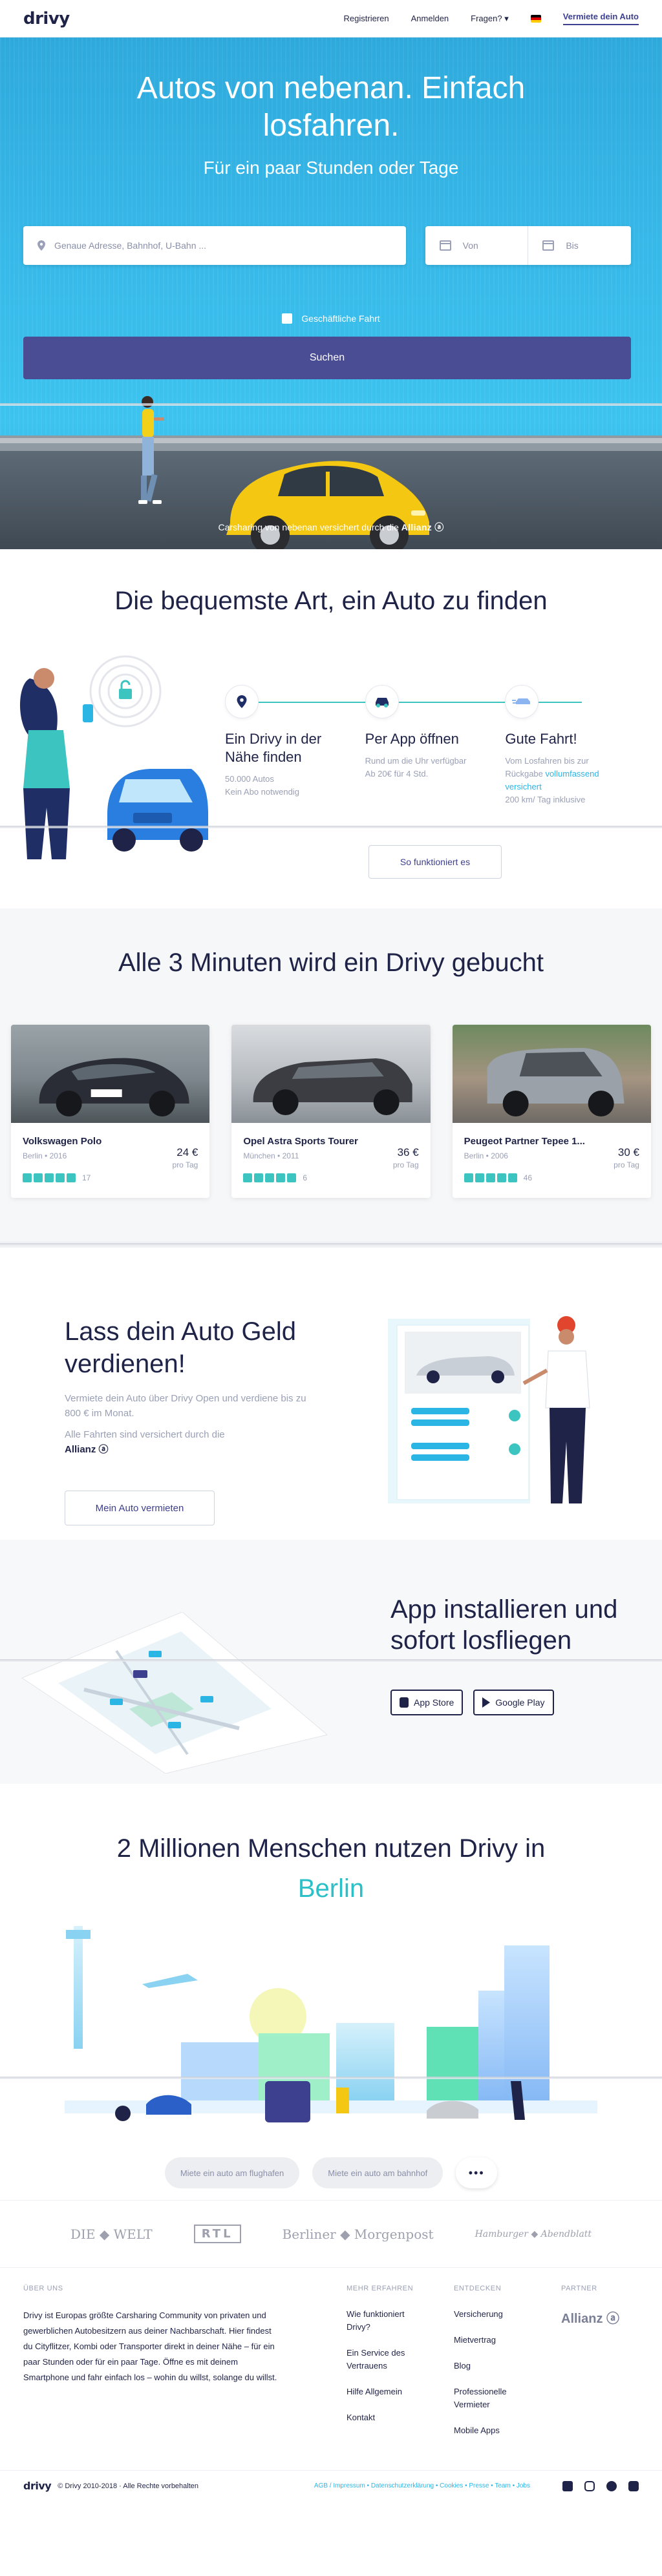  What do you see at coordinates (340, 318) in the screenshot?
I see `business-trip-label: Geschäftliche Fahrt` at bounding box center [340, 318].